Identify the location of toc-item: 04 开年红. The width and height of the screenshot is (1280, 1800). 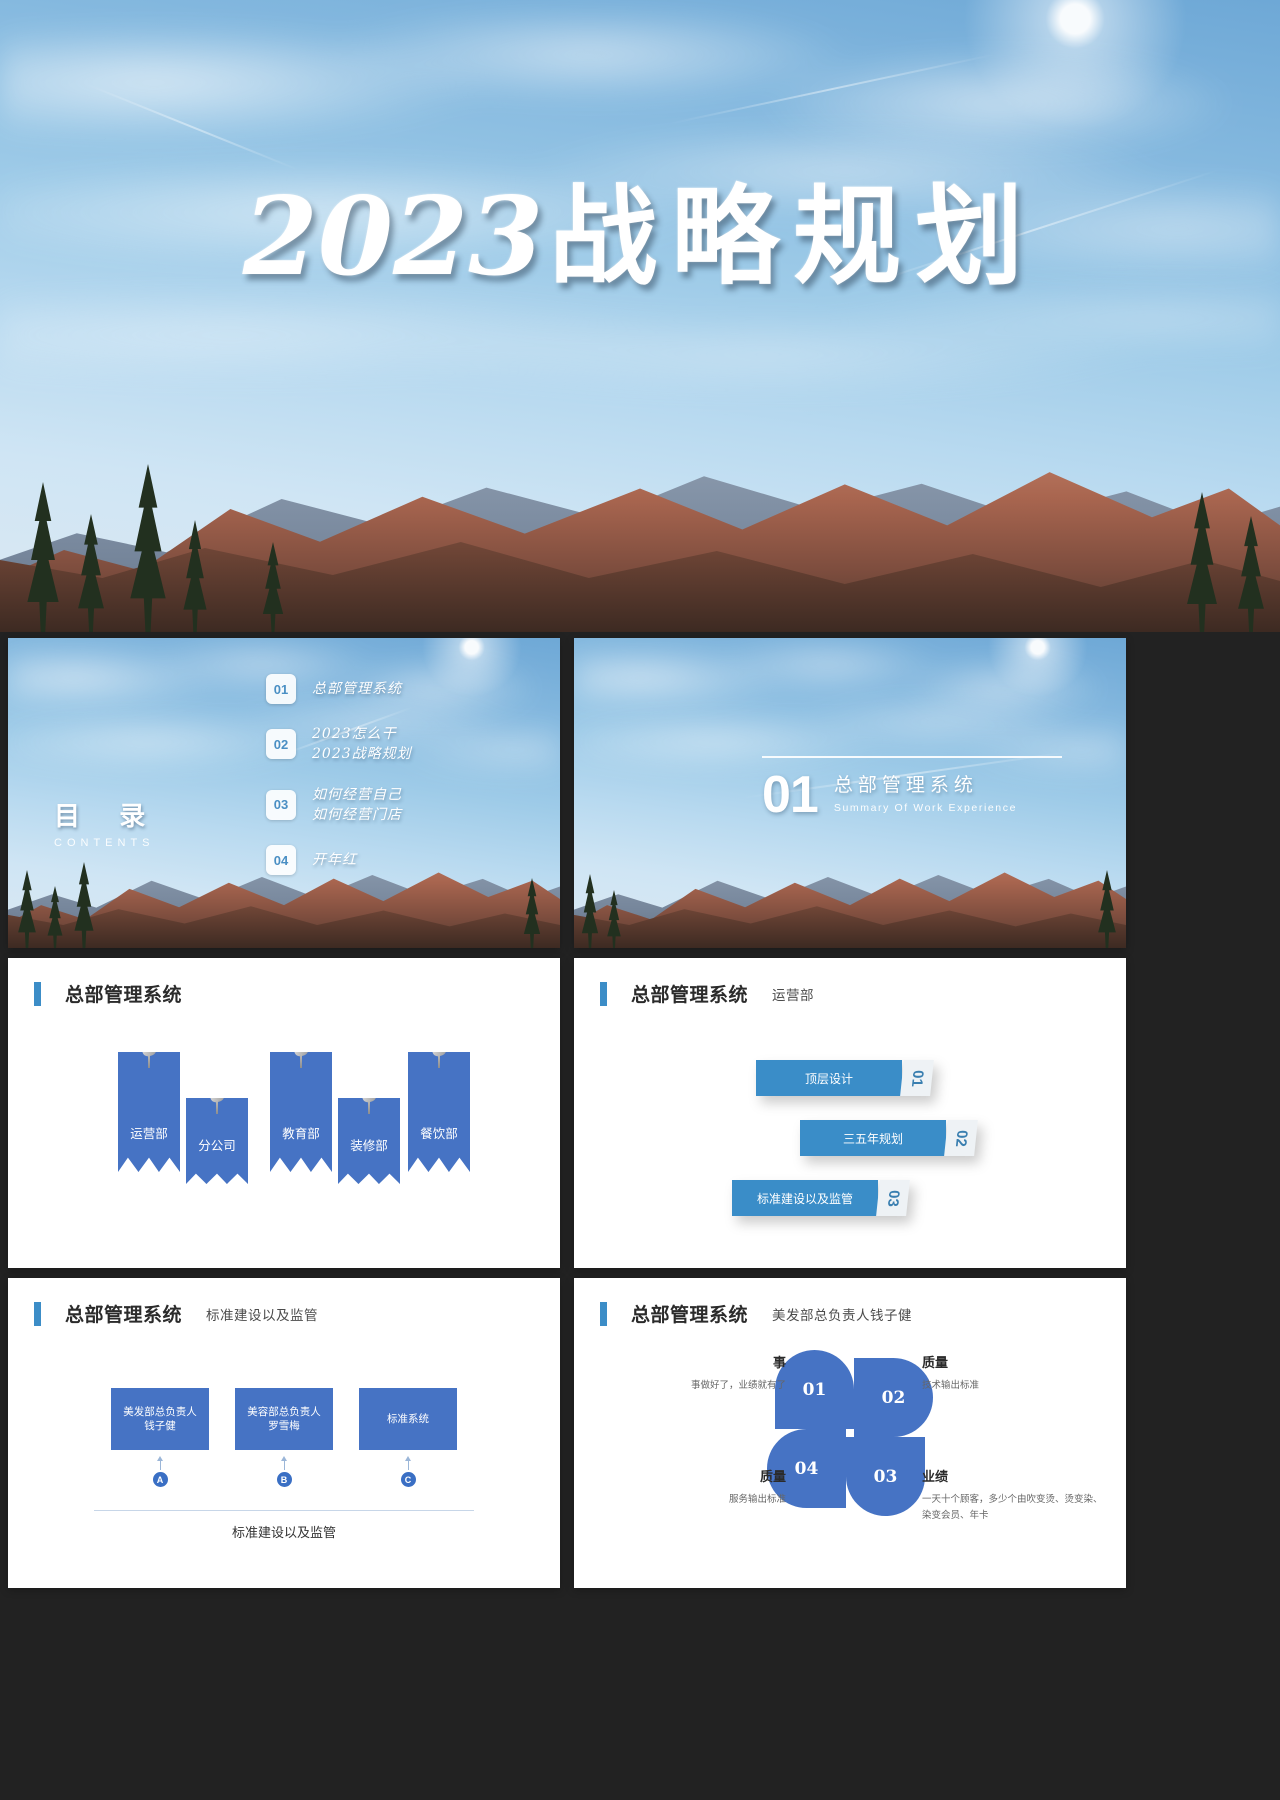
(339, 860).